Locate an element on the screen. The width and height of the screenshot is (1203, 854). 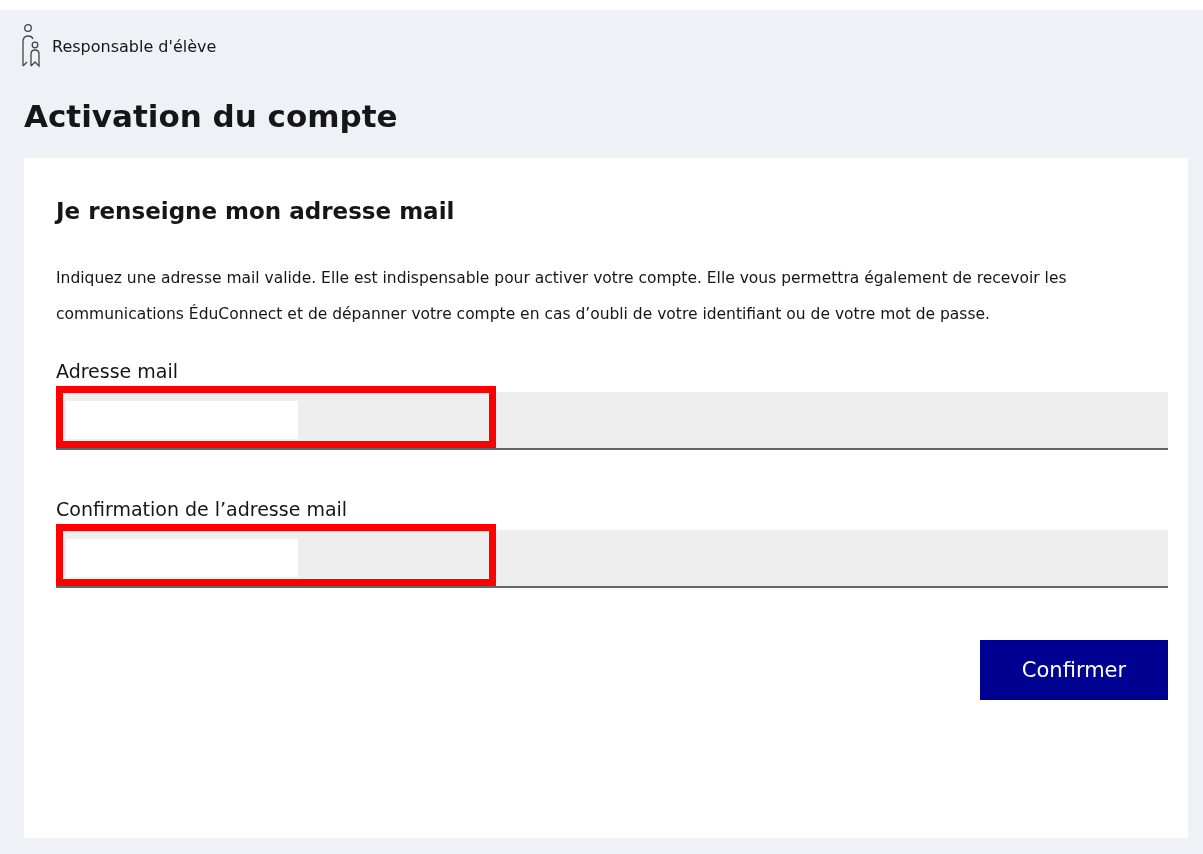
description-text: Indiquez une adresse mail valide. Elle est indispensable pour activer votre compte. Elle vous permettra également de recevoir les communications ÉduConnect et de dépanner votre compte en cas d’oubli de votre identifiant ou de votre mot de passe. is located at coordinates (562, 296).